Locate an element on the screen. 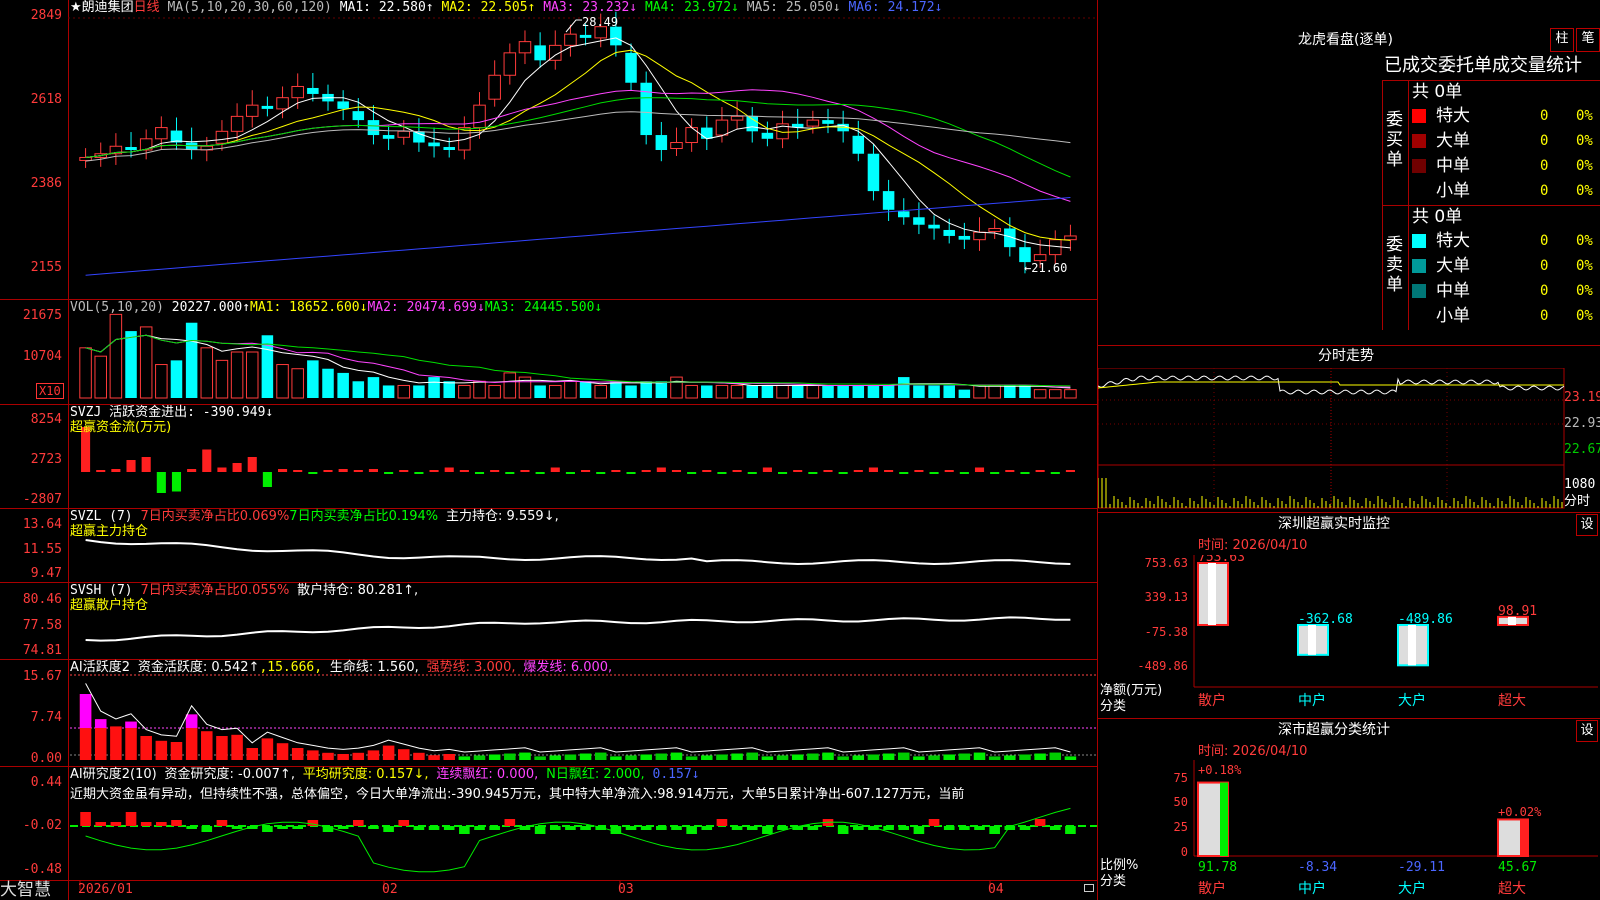 The height and width of the screenshot is (900, 1600). ai1-l1: 资金活跃度: 0.542↑ is located at coordinates (198, 667).